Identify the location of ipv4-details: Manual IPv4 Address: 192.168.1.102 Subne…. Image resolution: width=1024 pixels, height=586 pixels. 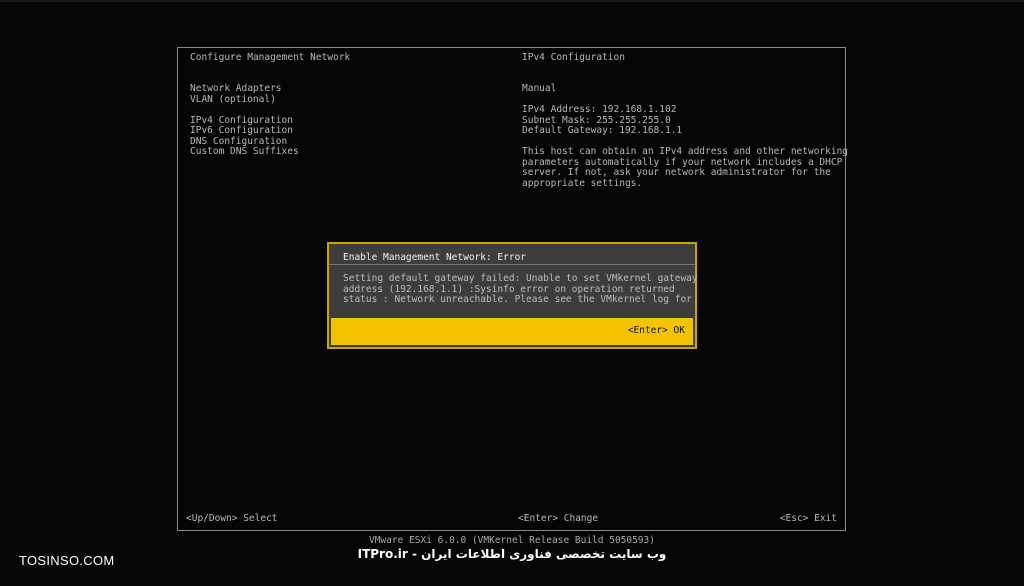
(685, 136).